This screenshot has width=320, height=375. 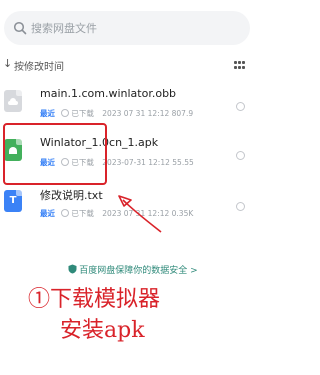 I want to click on archive-icon, so click(x=13, y=101).